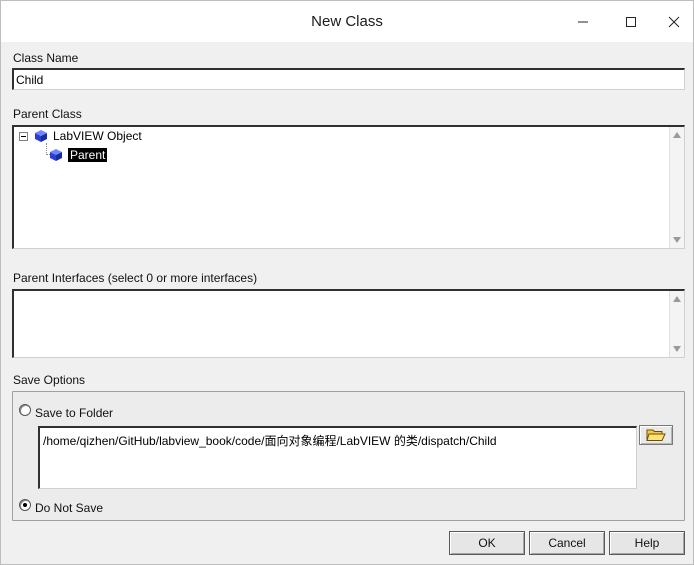 This screenshot has height=565, width=694. I want to click on maximize-icon, so click(631, 21).